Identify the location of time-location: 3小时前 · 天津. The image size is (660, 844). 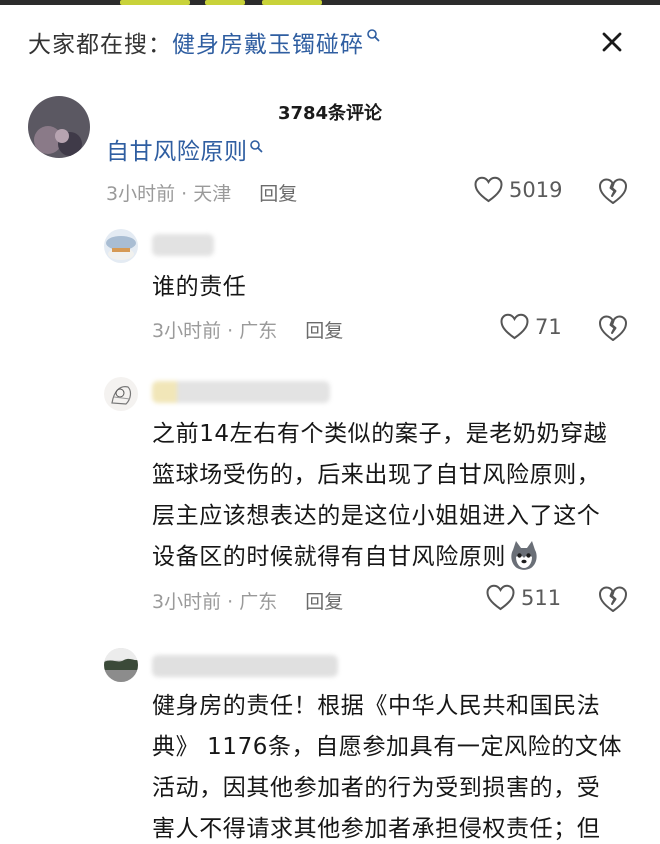
(169, 194).